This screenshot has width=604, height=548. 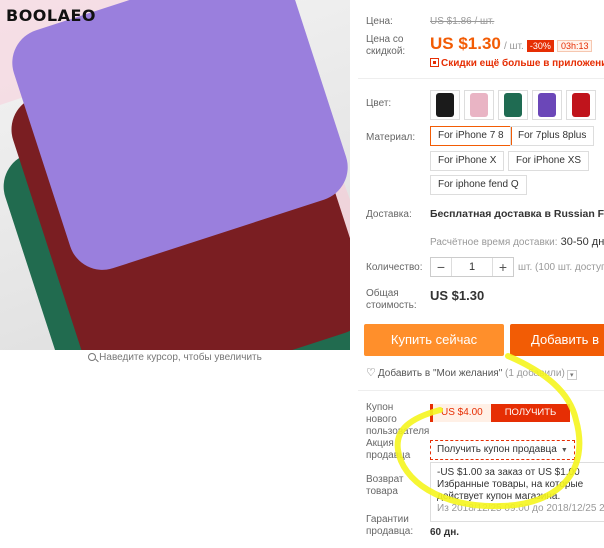 I want to click on stock-info: шт. (100 шт. доступно), so click(x=561, y=267).